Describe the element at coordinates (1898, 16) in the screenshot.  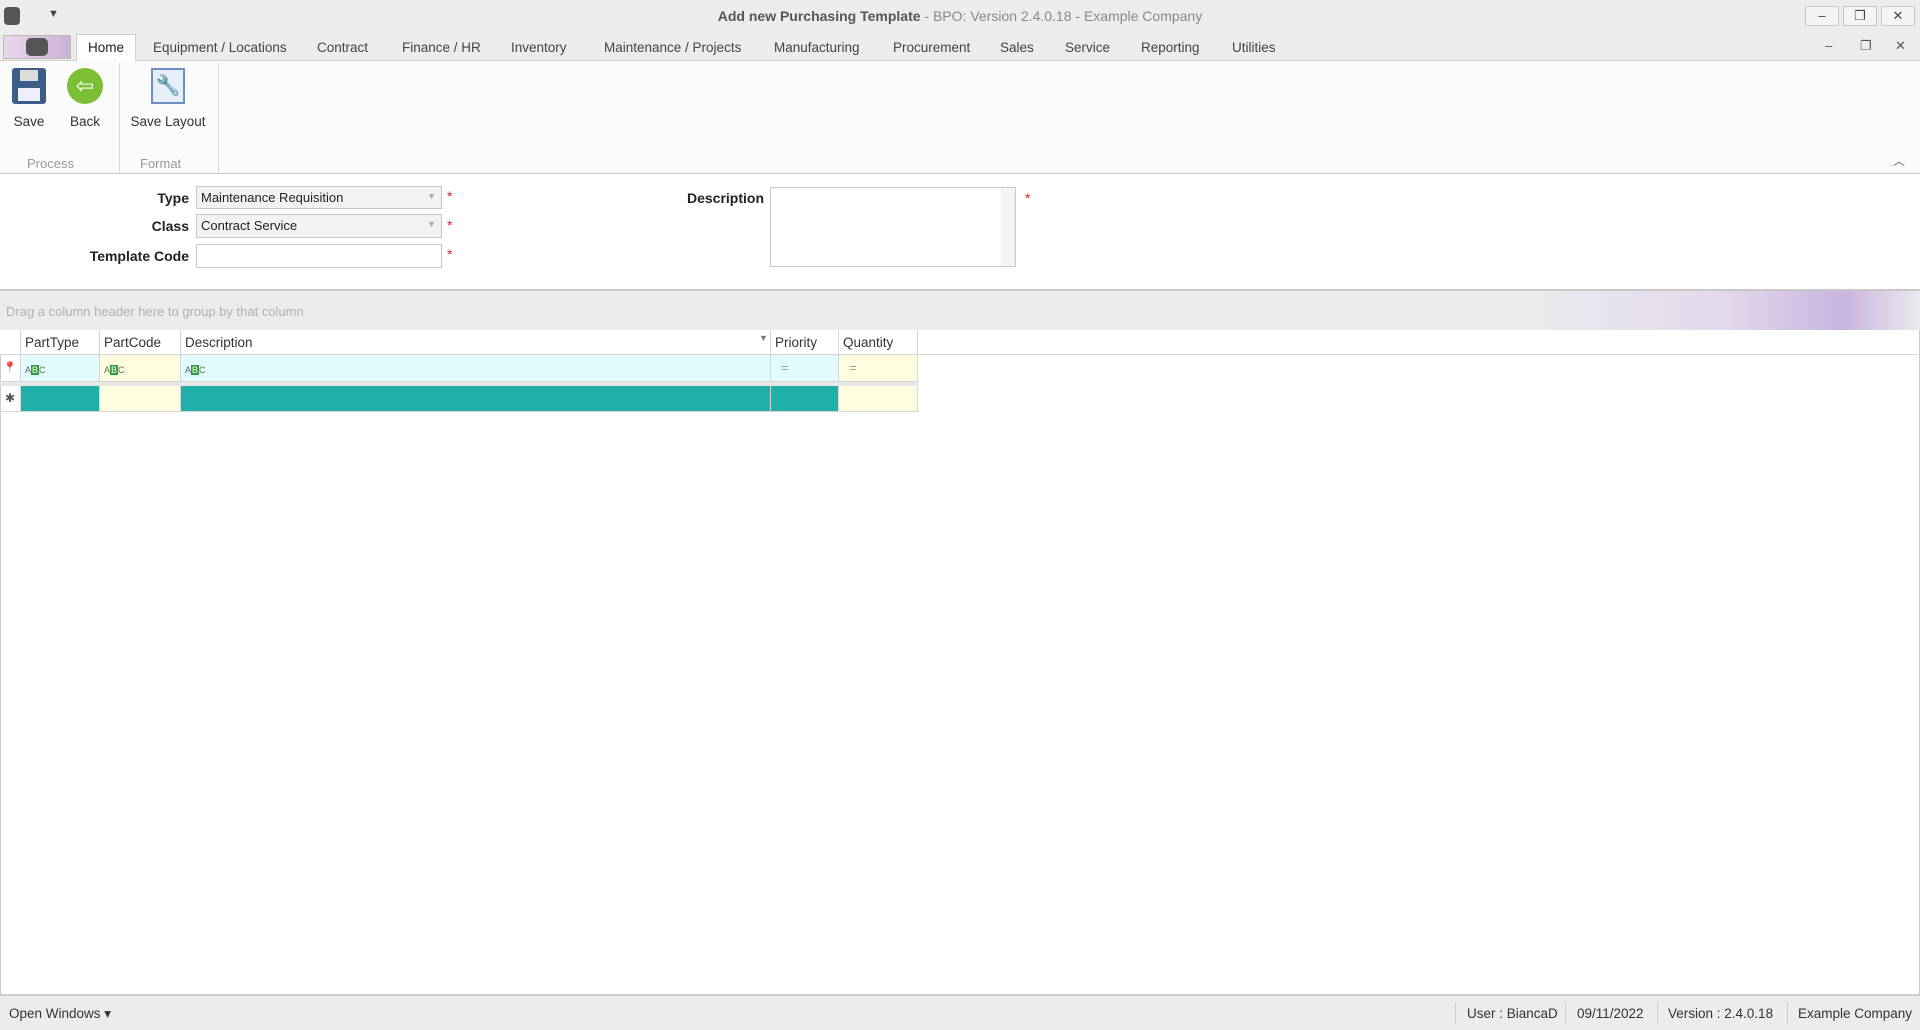
I see `close-button: ✕` at that location.